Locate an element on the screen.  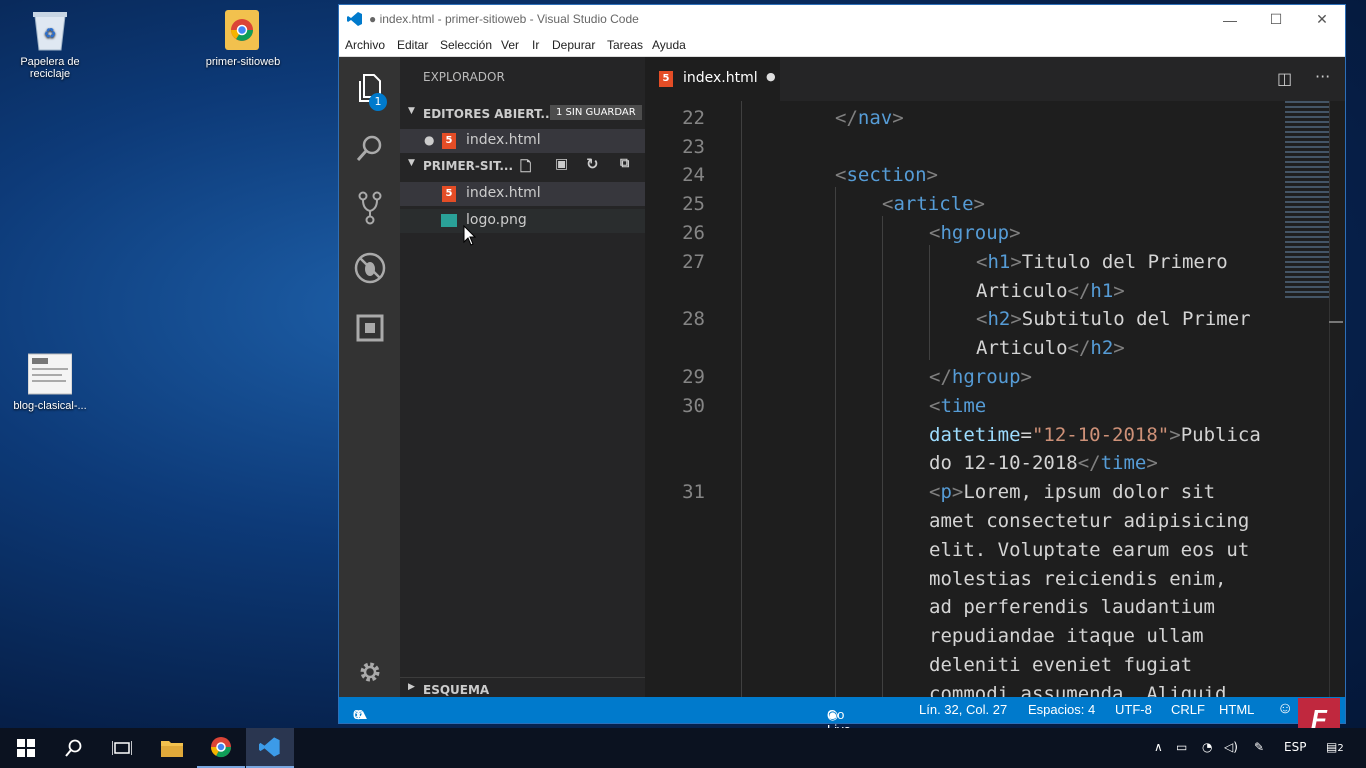
menu-ir: Ir is located at coordinates (535, 45).